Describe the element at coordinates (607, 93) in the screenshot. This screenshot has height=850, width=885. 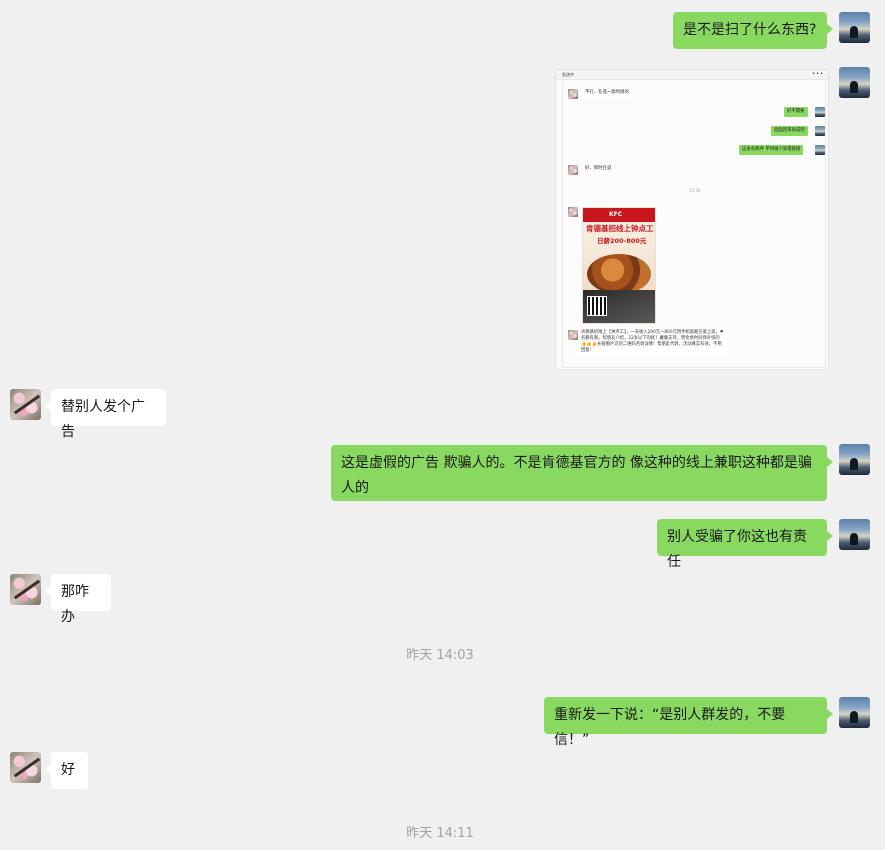
I see `mini-message: 不行，在选一款时尚的` at that location.